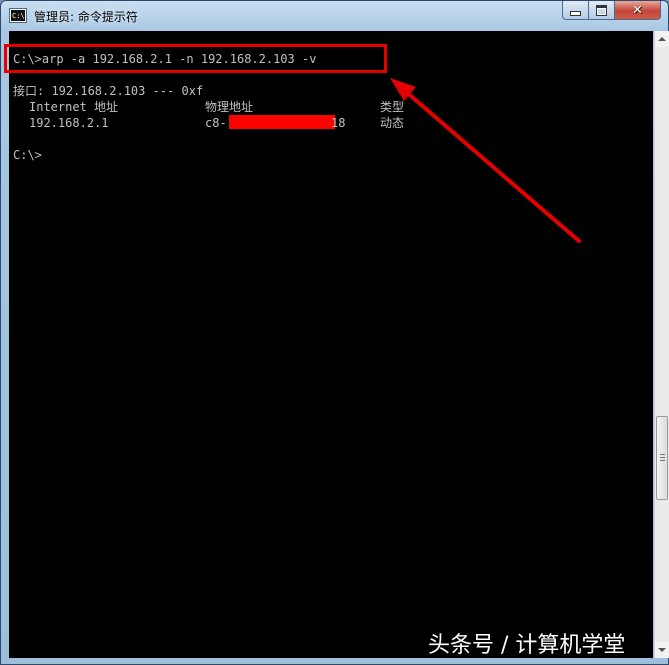  What do you see at coordinates (491, 165) in the screenshot?
I see `arrow-shaft` at bounding box center [491, 165].